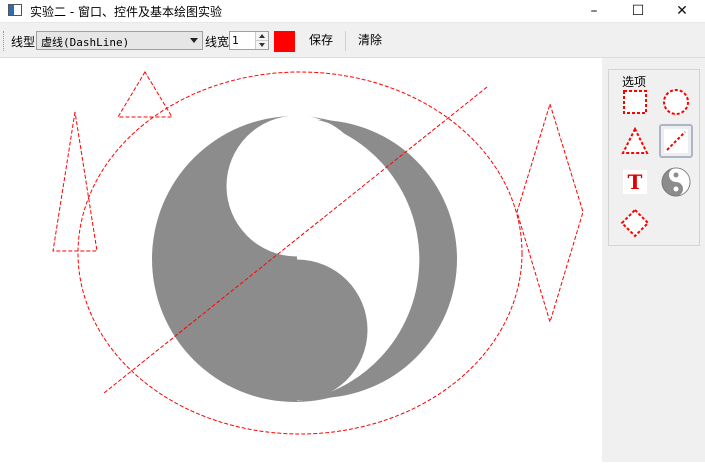 This screenshot has width=705, height=465. I want to click on line-tool-button, so click(676, 141).